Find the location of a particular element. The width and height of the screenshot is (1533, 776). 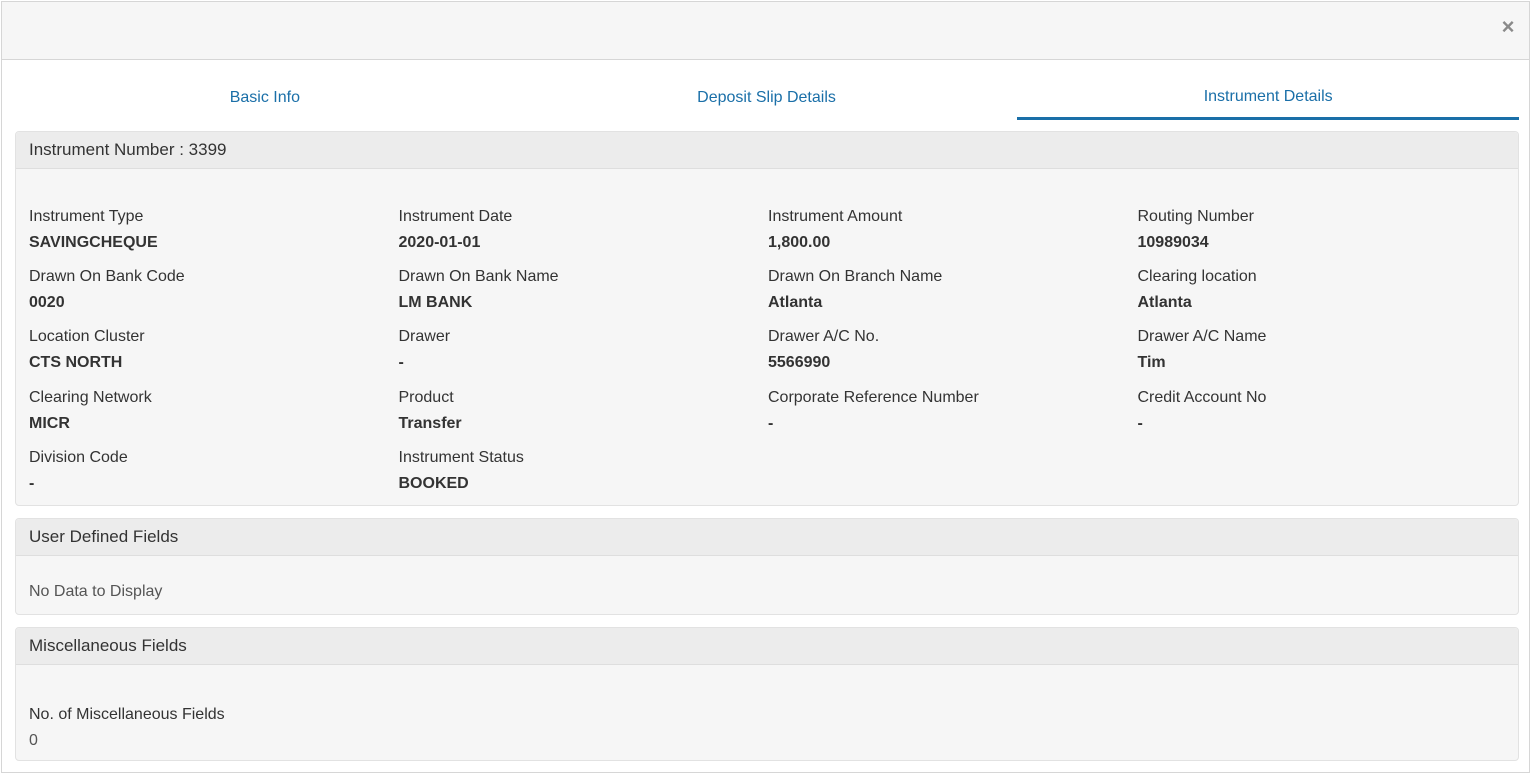

field-label: Corporate Reference Number is located at coordinates (873, 397).